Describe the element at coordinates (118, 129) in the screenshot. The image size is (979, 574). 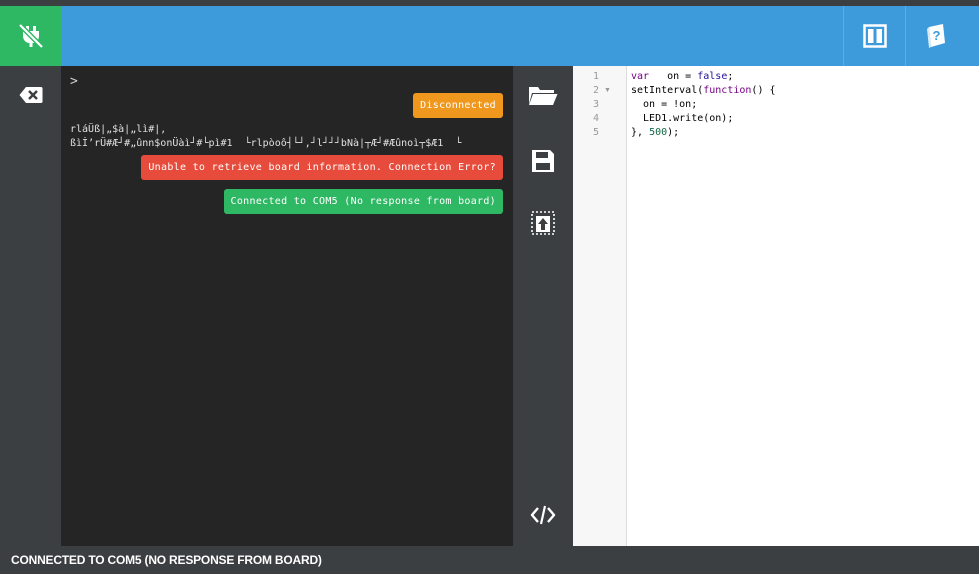
I see `terminal-output-line: rláÜß|„$à|„lì#|,` at that location.